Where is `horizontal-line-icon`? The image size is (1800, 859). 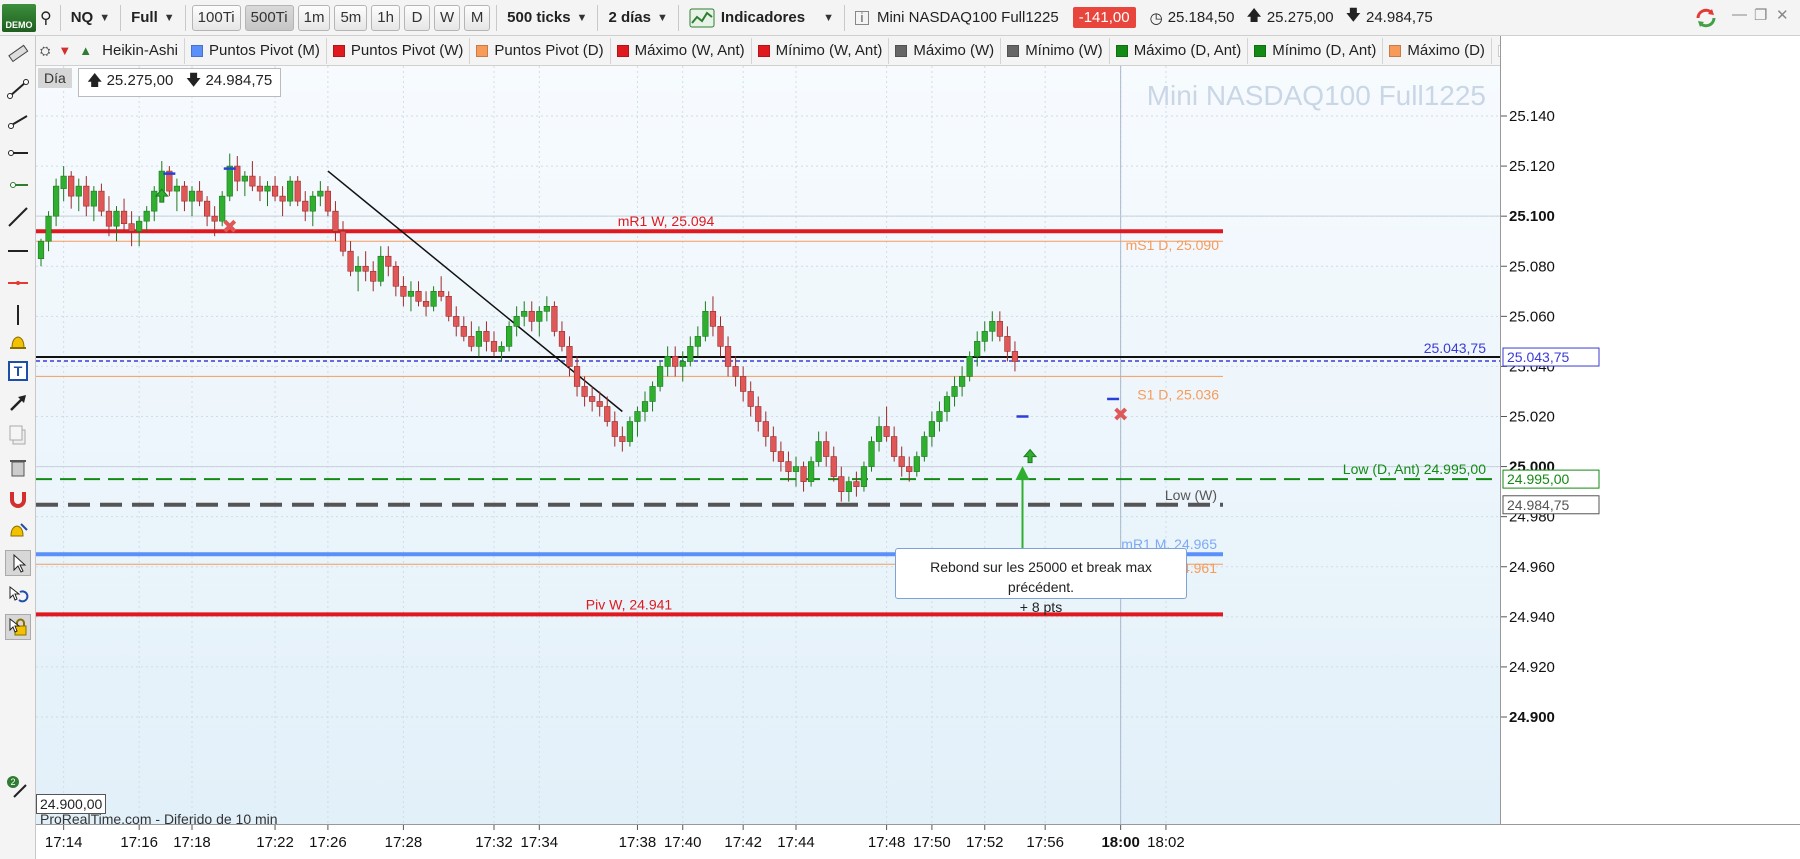
horizontal-line-icon is located at coordinates (18, 251).